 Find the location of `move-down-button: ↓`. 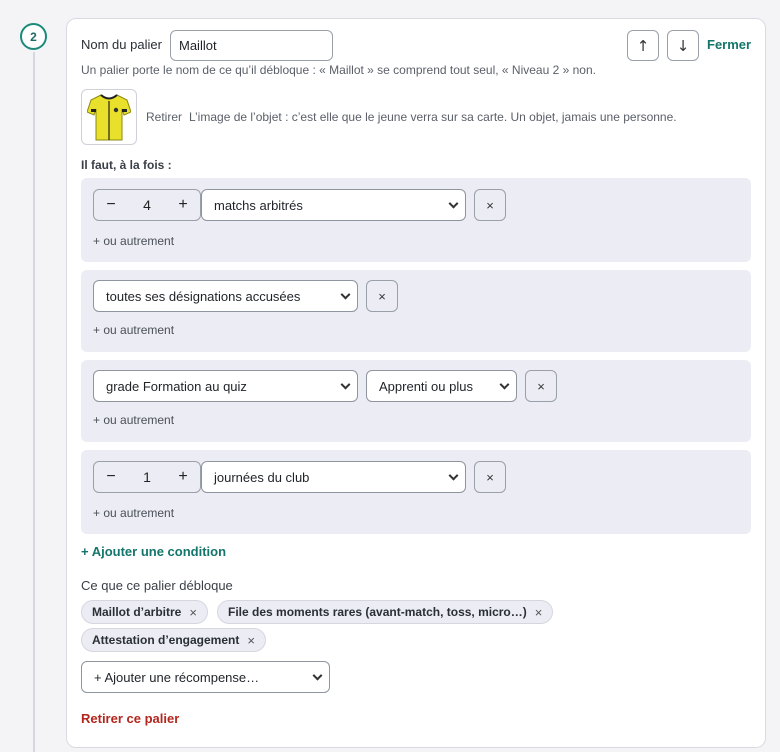

move-down-button: ↓ is located at coordinates (683, 45).